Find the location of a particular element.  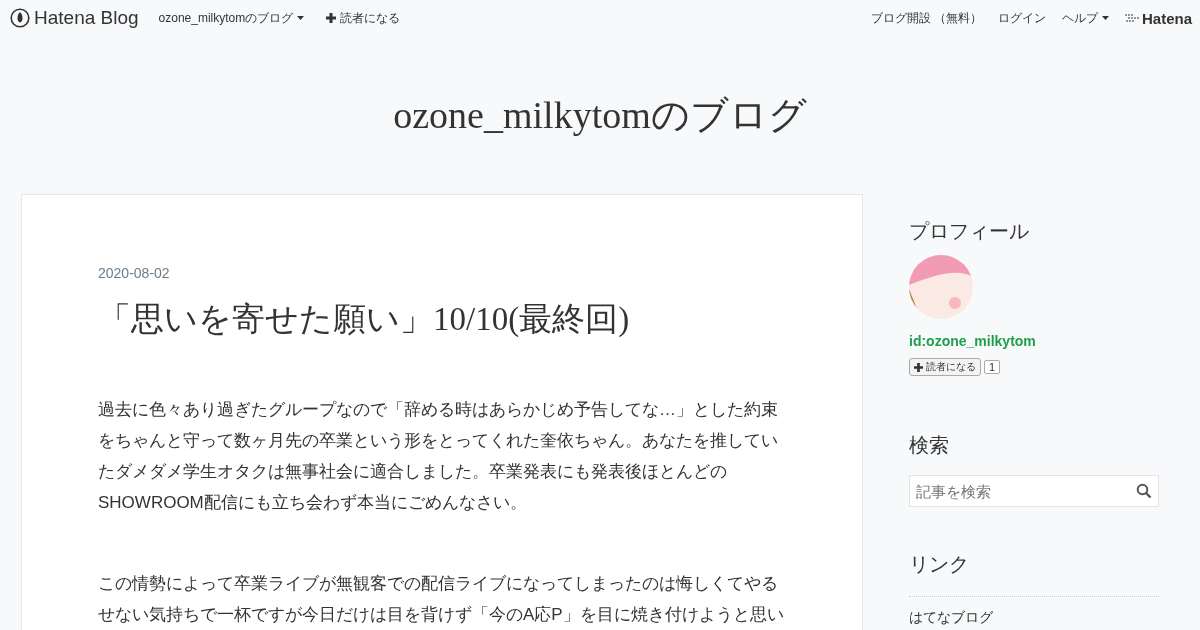

hatena-logo: Hatena is located at coordinates (1158, 18).